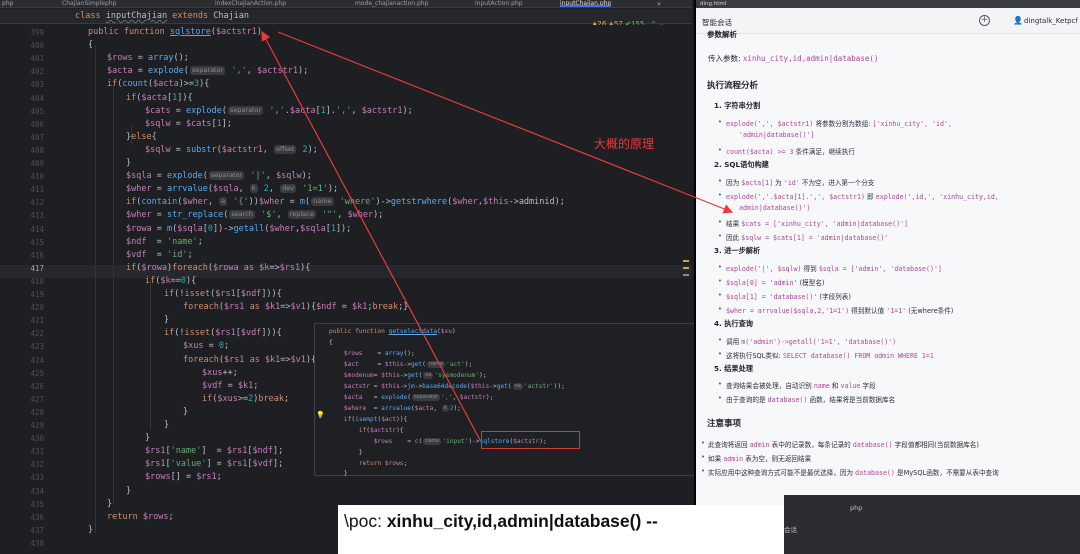  Describe the element at coordinates (22, 320) in the screenshot. I see `line-number: 421` at that location.